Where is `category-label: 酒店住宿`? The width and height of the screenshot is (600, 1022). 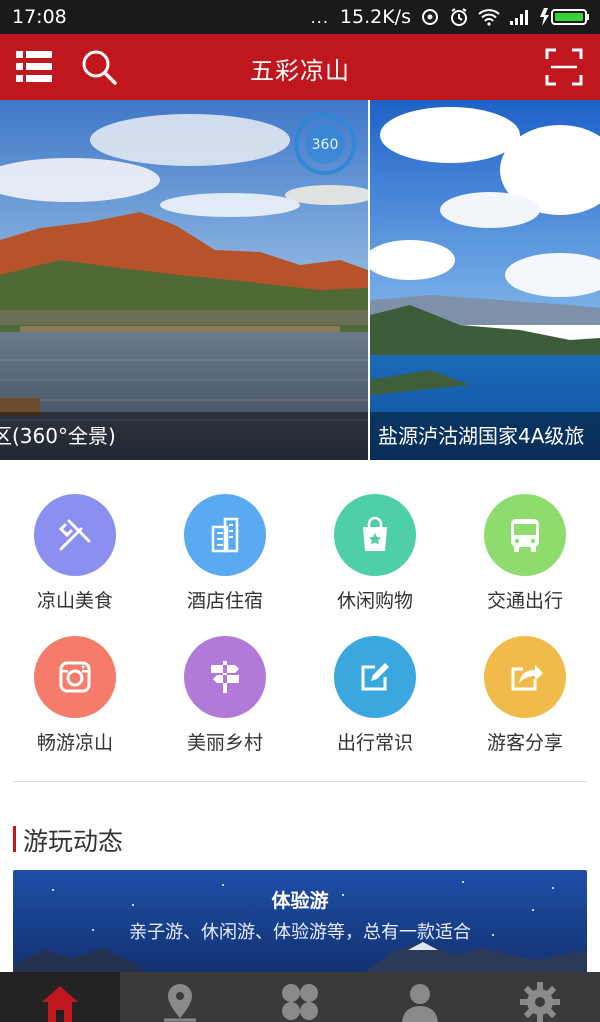 category-label: 酒店住宿 is located at coordinates (224, 601).